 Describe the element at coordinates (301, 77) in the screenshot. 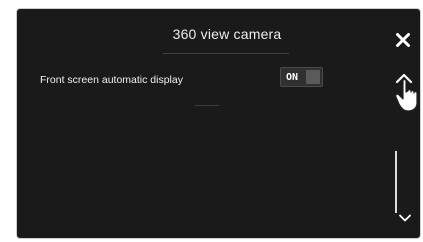

I see `front-screen-toggle: ON` at that location.